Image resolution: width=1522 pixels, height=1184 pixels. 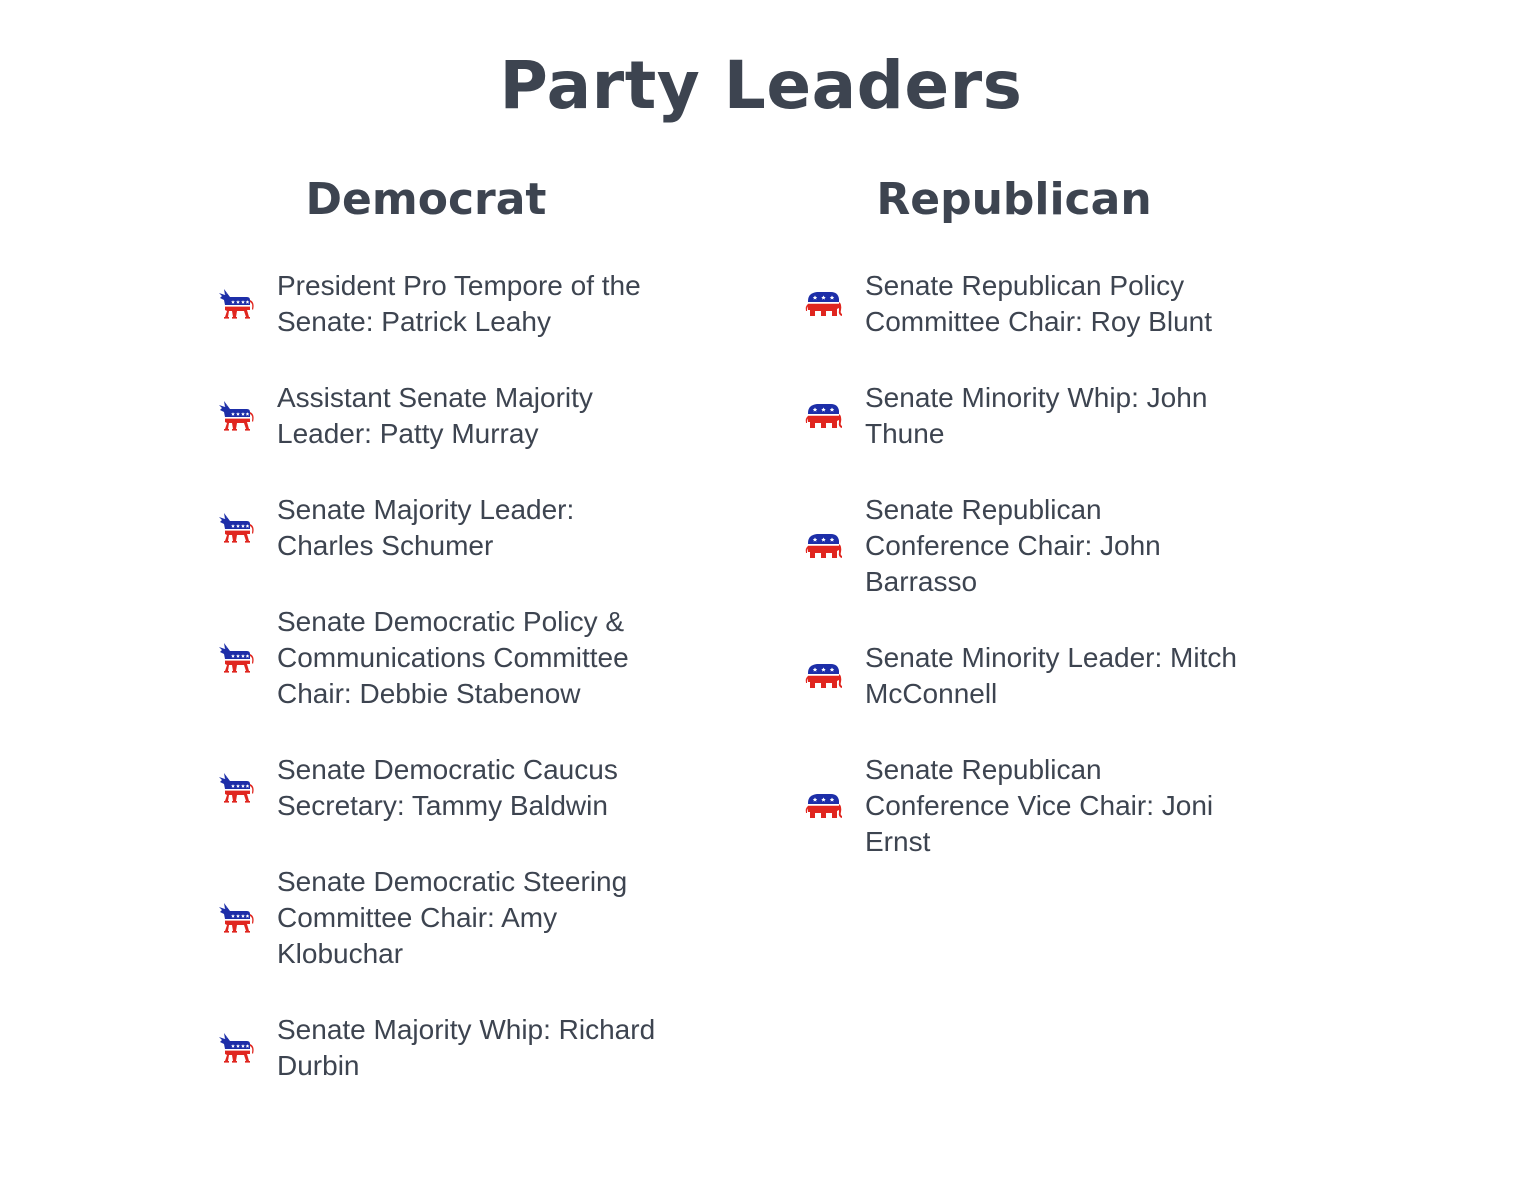 What do you see at coordinates (426, 199) in the screenshot?
I see `democrat-heading: Democrat` at bounding box center [426, 199].